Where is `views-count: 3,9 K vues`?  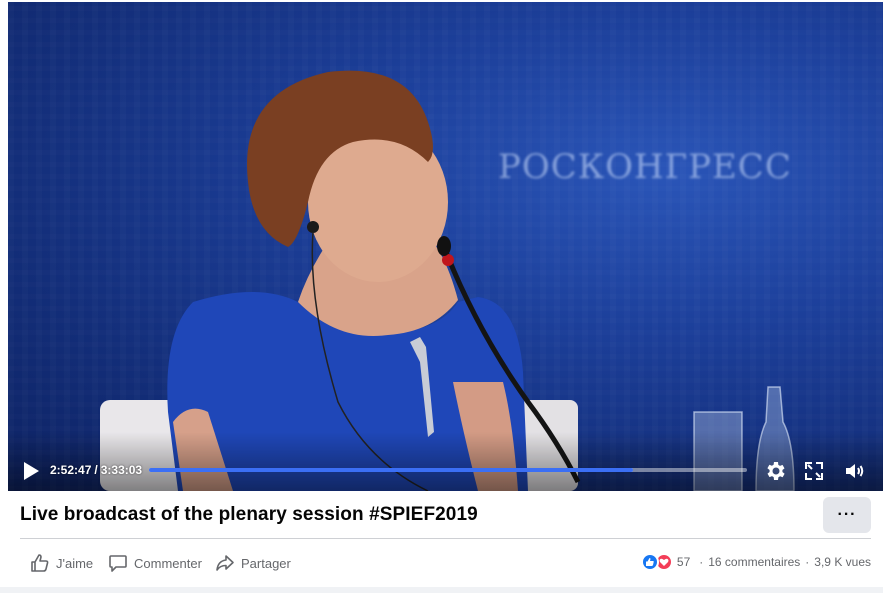
views-count: 3,9 K vues is located at coordinates (842, 562).